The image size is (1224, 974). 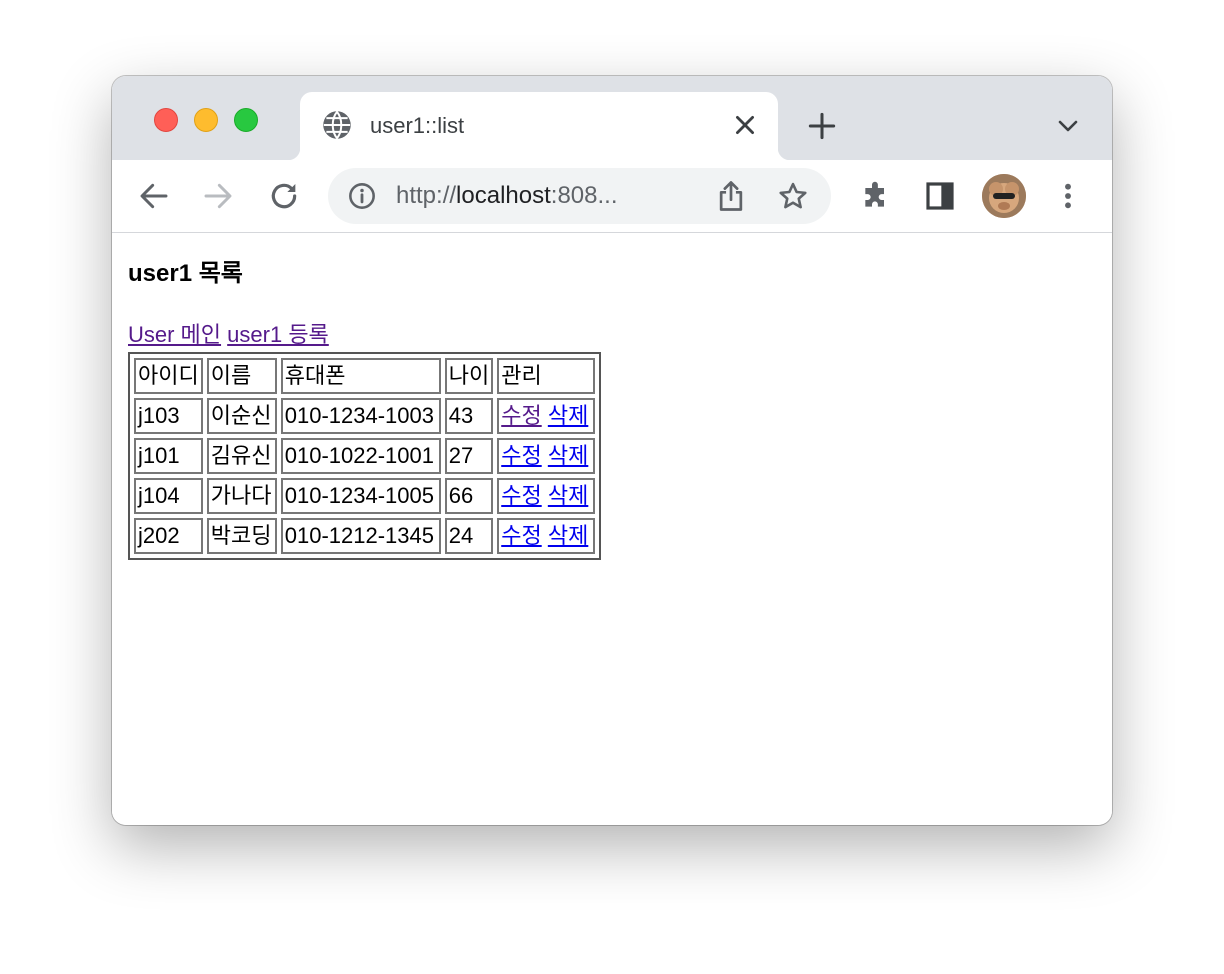 What do you see at coordinates (426, 195) in the screenshot?
I see `url-scheme: http://` at bounding box center [426, 195].